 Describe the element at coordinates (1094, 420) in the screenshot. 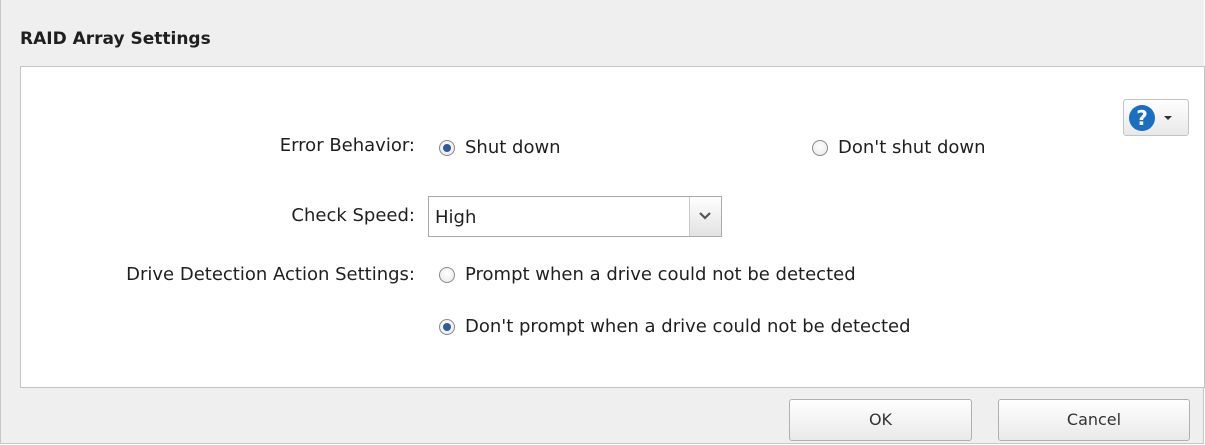

I see `cancel-button: Cancel` at that location.